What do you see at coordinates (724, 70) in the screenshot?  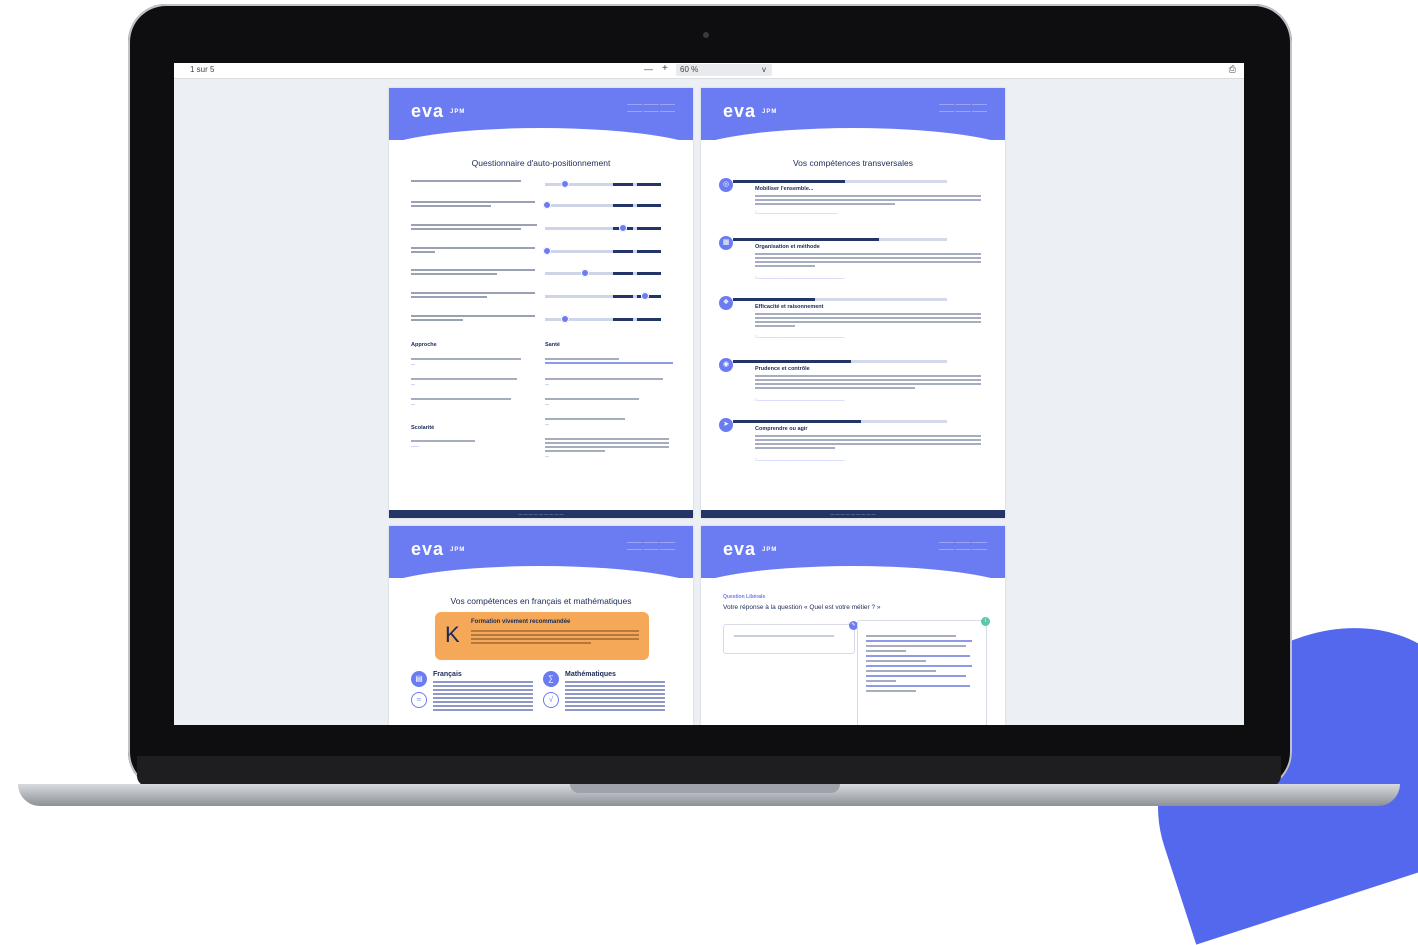 I see `zoom-select: 60 % v` at bounding box center [724, 70].